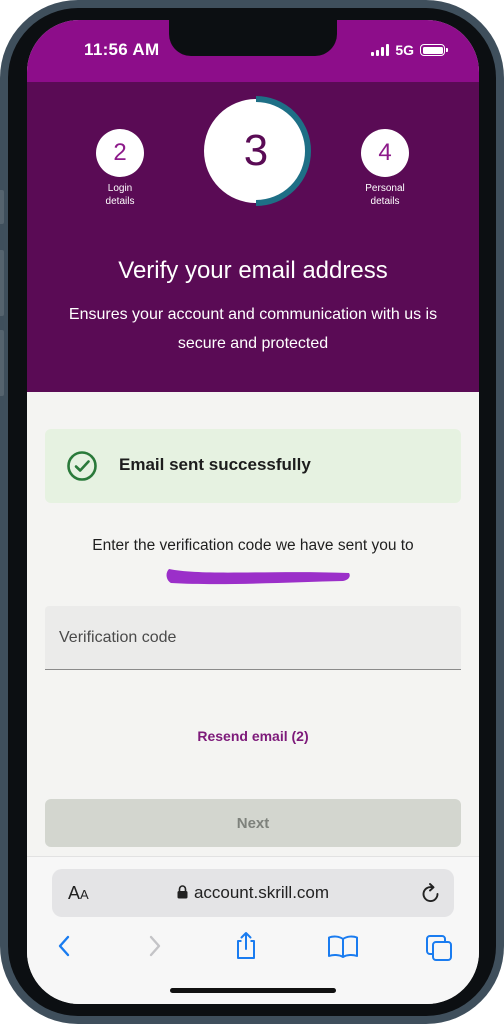 This screenshot has height=1024, width=504. What do you see at coordinates (261, 892) in the screenshot?
I see `url-text: account.skrill.com` at bounding box center [261, 892].